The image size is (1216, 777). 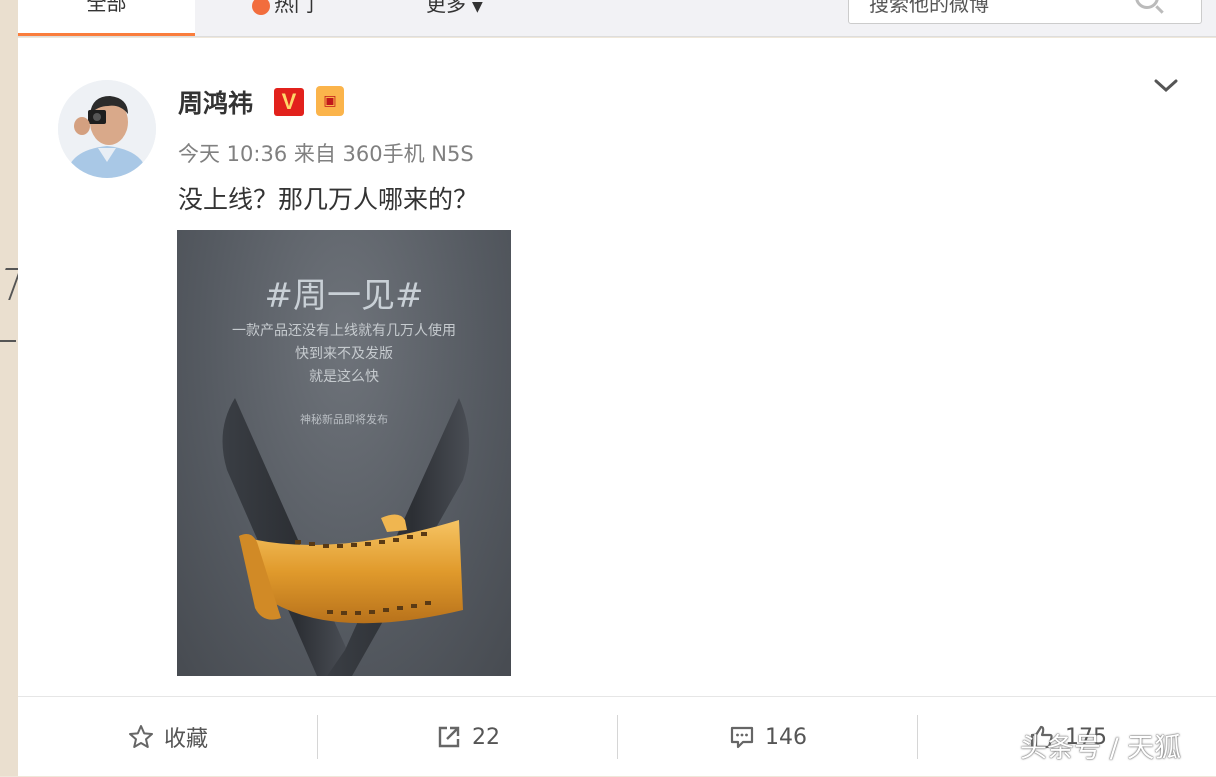 What do you see at coordinates (449, 737) in the screenshot?
I see `share-icon` at bounding box center [449, 737].